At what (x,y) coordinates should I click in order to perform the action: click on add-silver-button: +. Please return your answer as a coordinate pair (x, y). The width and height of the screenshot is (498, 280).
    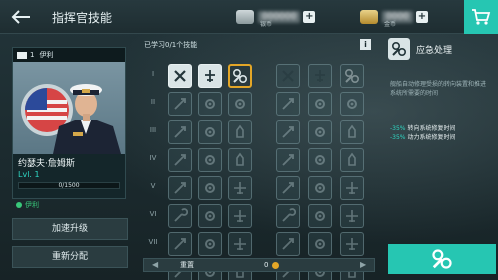
    Looking at the image, I should click on (309, 17).